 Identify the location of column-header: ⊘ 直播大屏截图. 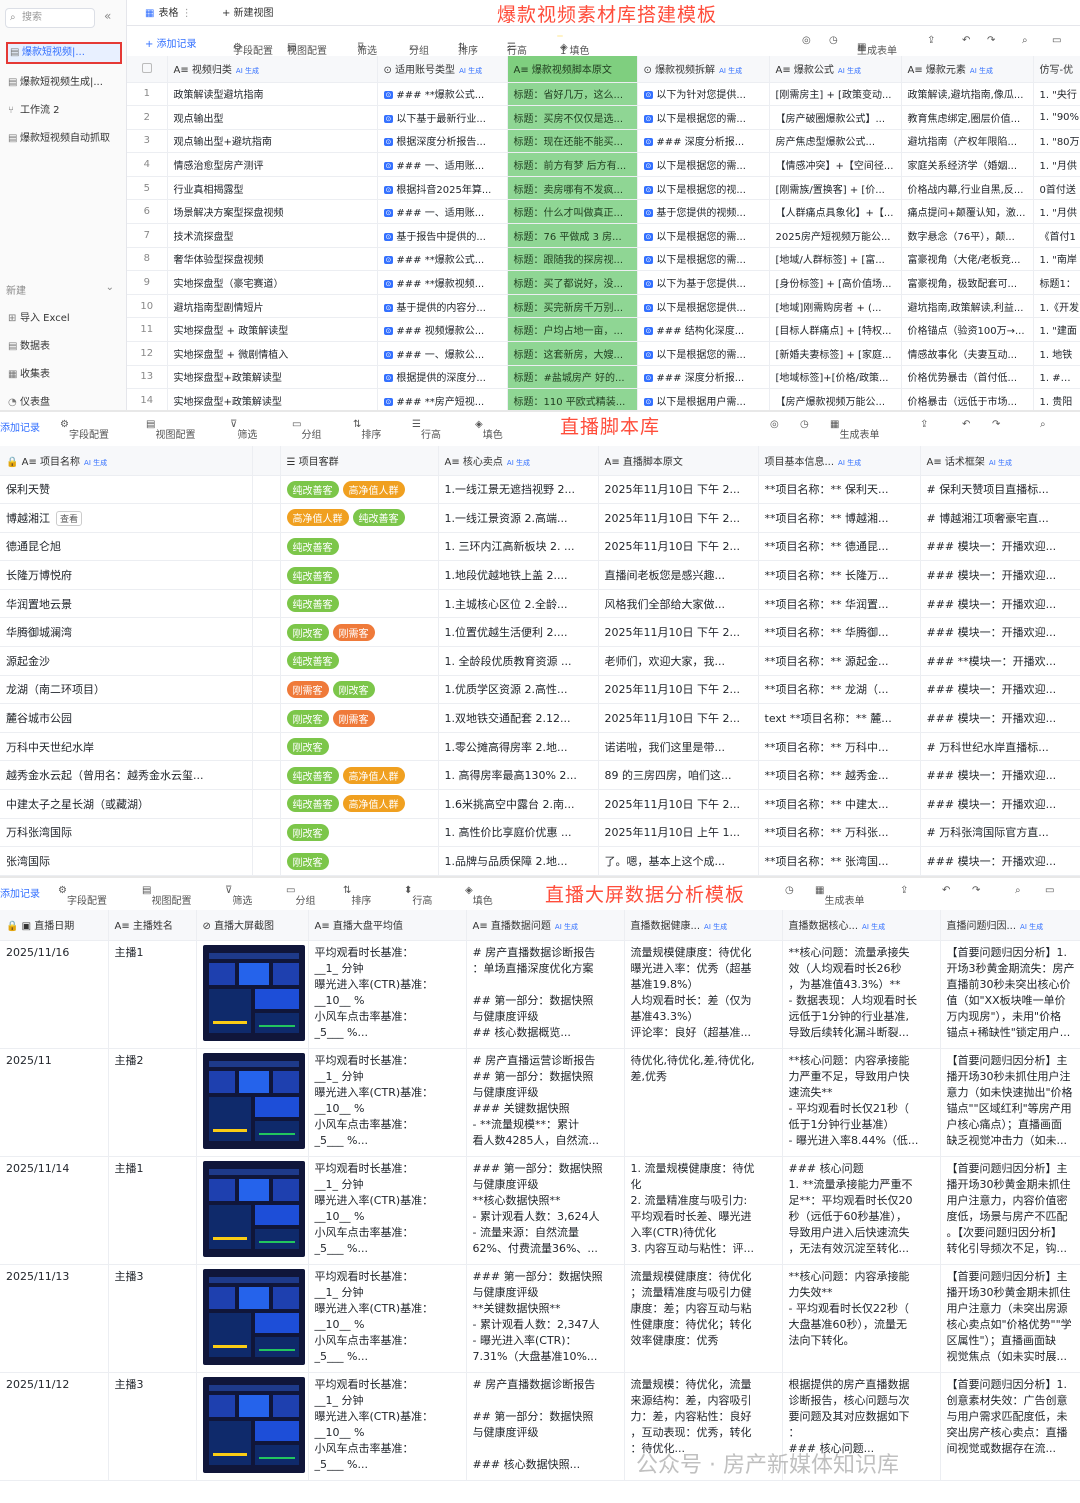
(252, 925).